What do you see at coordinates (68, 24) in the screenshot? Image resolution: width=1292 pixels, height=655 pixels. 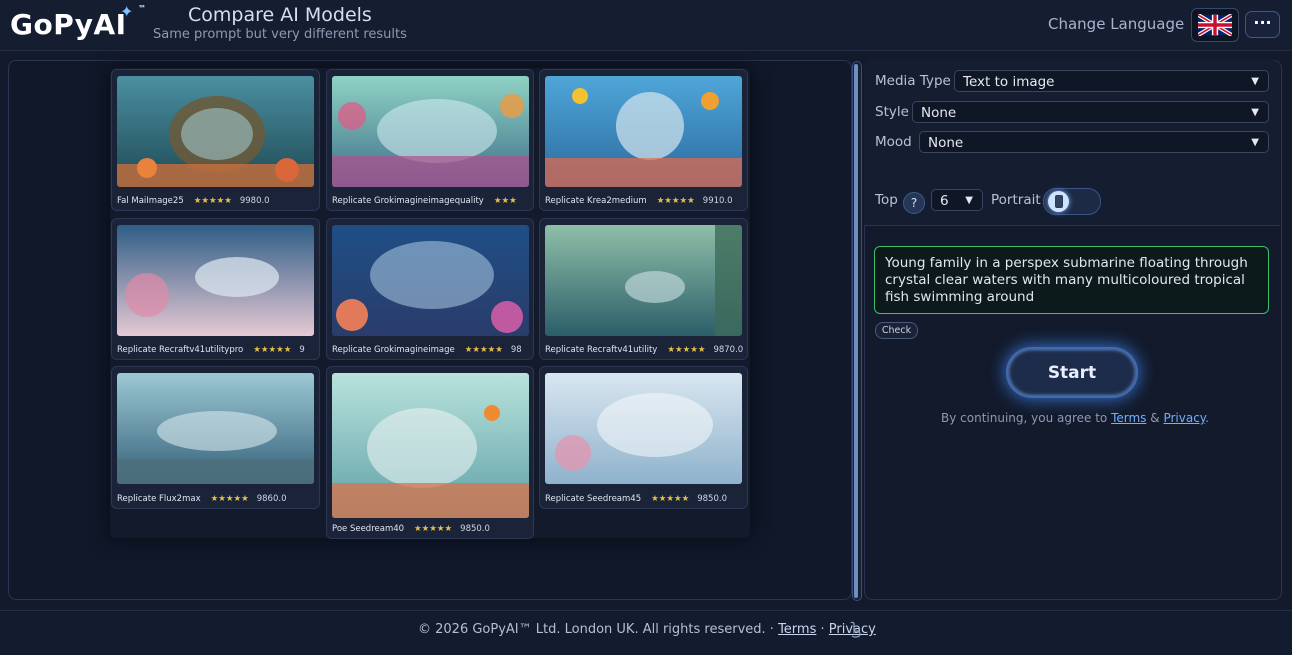 I see `logo-text: GoPyAI` at bounding box center [68, 24].